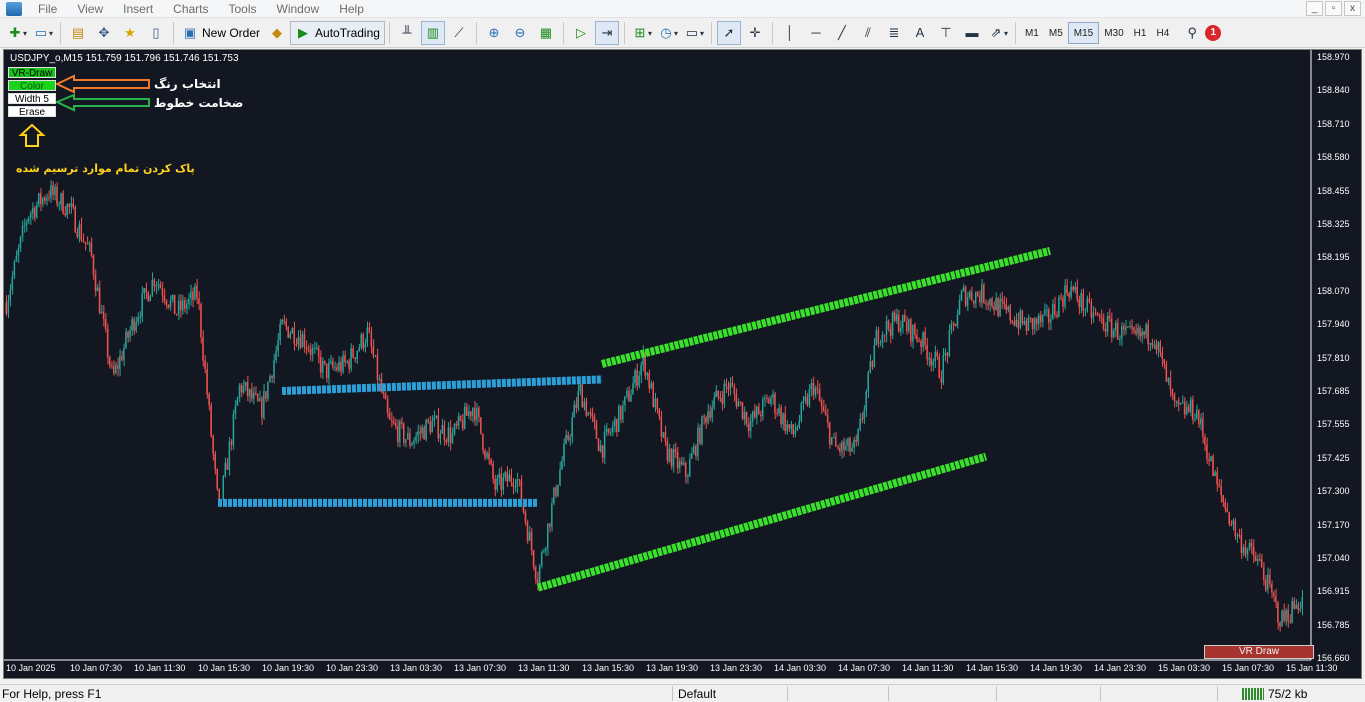 The image size is (1365, 702). Describe the element at coordinates (32, 135) in the screenshot. I see `yellow-arrow-icon` at that location.